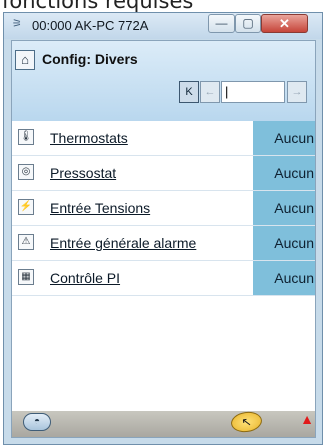 The image size is (325, 445). Describe the element at coordinates (90, 59) in the screenshot. I see `page-title: Config: Divers` at that location.